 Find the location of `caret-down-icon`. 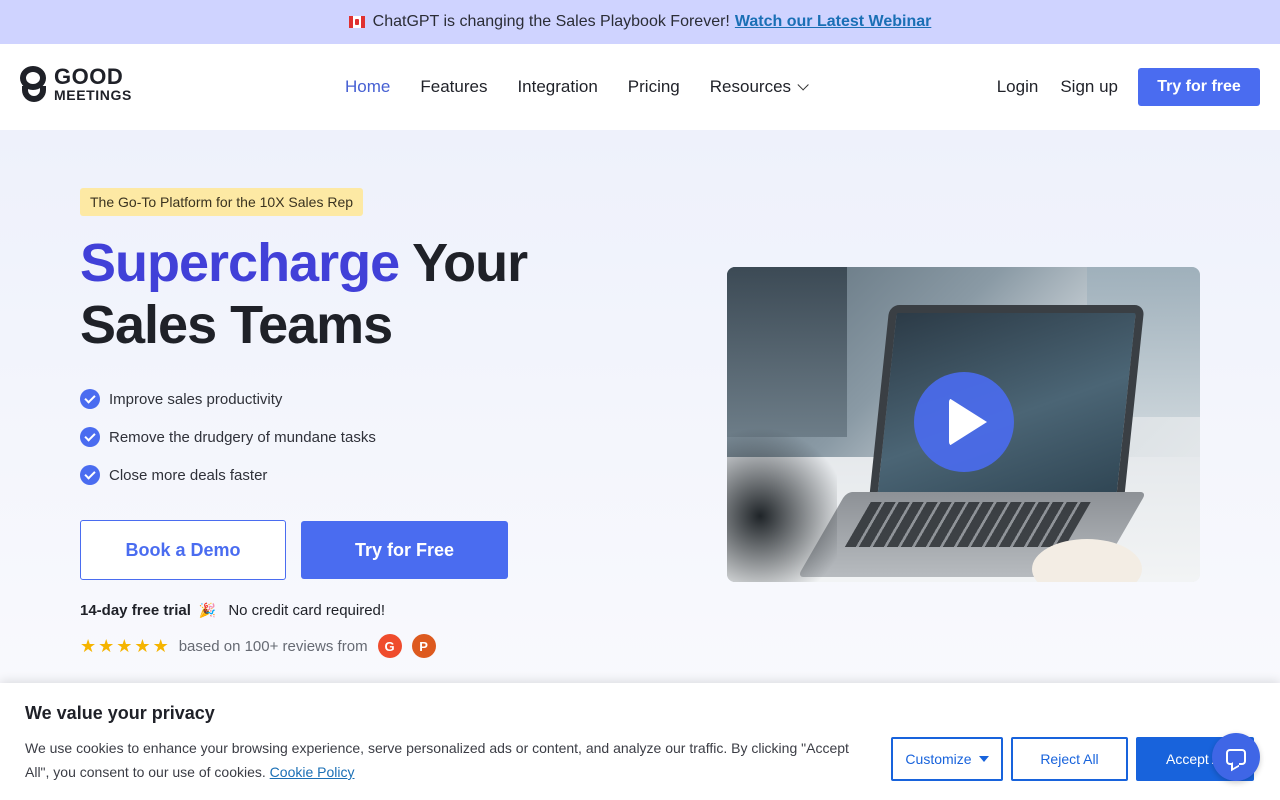

caret-down-icon is located at coordinates (983, 759).